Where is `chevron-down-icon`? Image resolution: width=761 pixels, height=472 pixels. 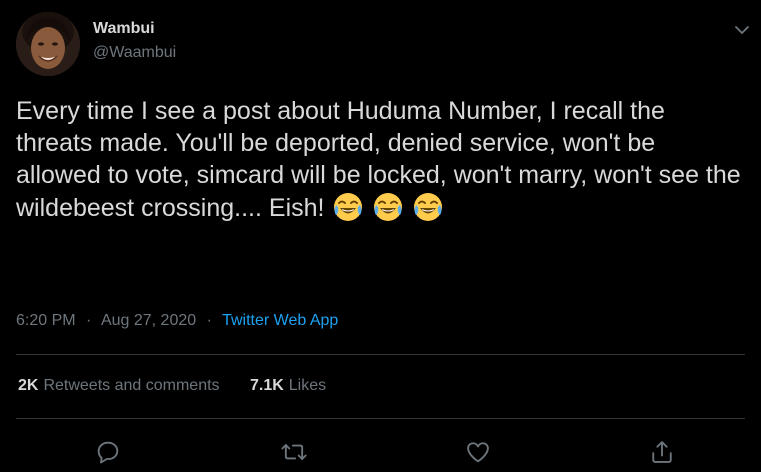
chevron-down-icon is located at coordinates (742, 30).